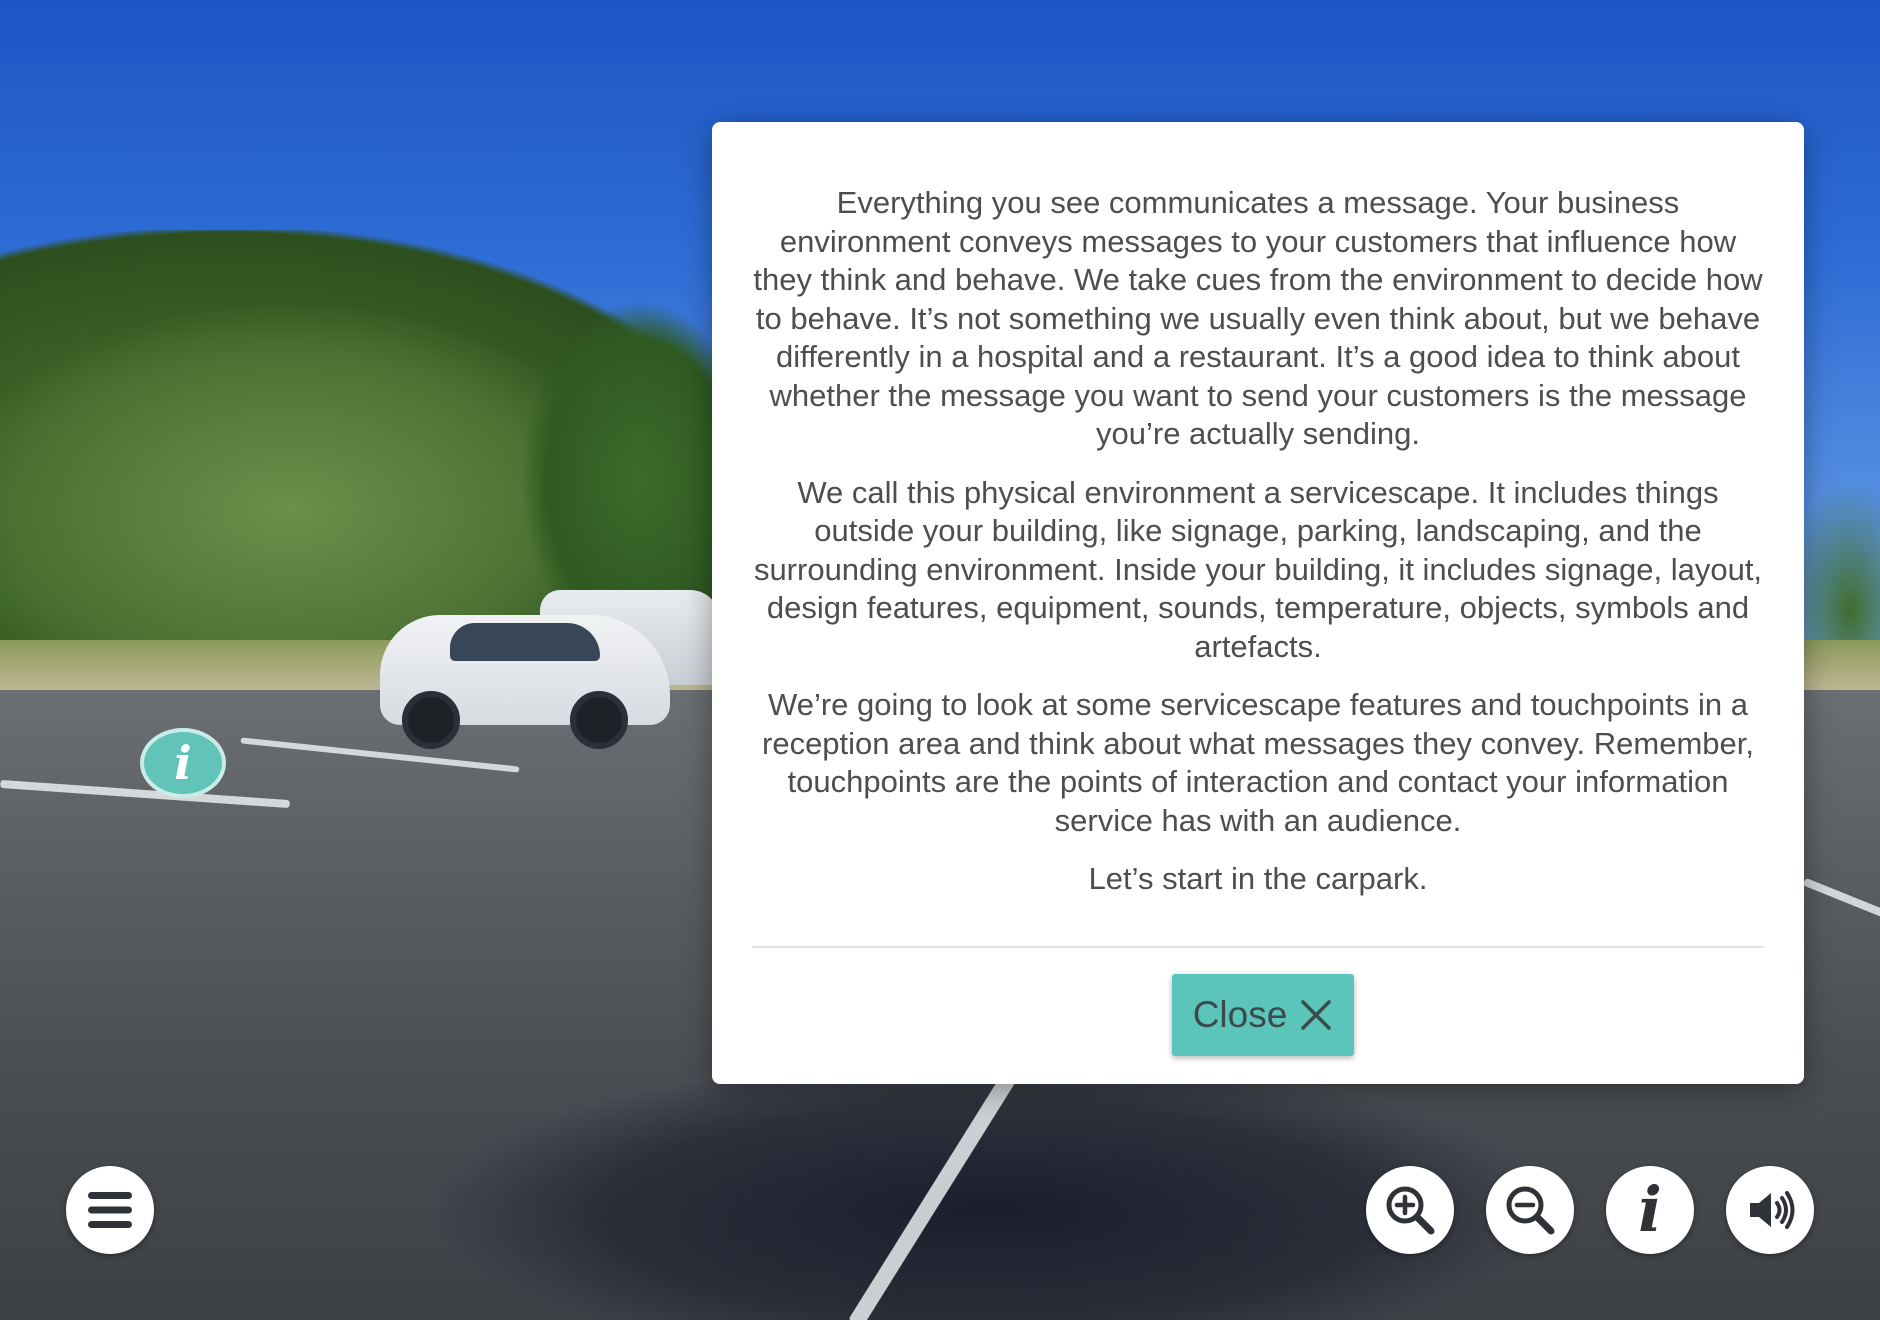 The height and width of the screenshot is (1320, 1880). What do you see at coordinates (1258, 947) in the screenshot?
I see `dialog-divider` at bounding box center [1258, 947].